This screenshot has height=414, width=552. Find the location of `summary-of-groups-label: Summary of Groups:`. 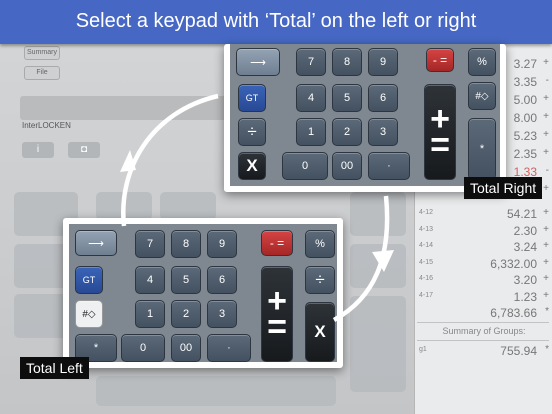

summary-of-groups-label: Summary of Groups: is located at coordinates (484, 331).